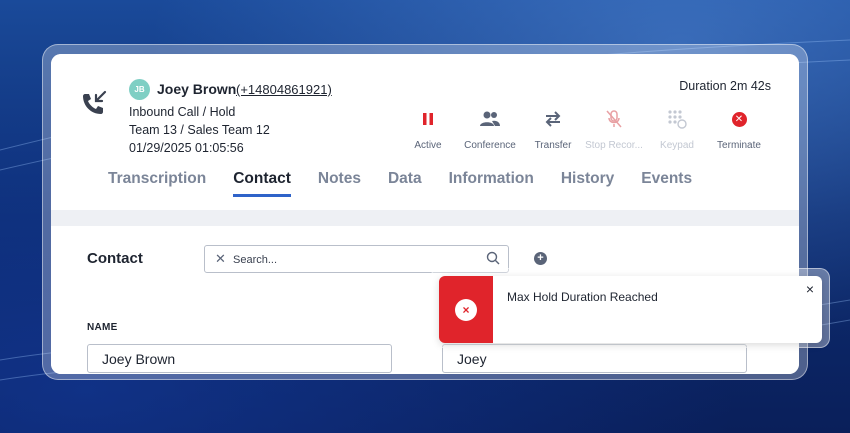 Image resolution: width=850 pixels, height=433 pixels. Describe the element at coordinates (493, 258) in the screenshot. I see `search-icon` at that location.